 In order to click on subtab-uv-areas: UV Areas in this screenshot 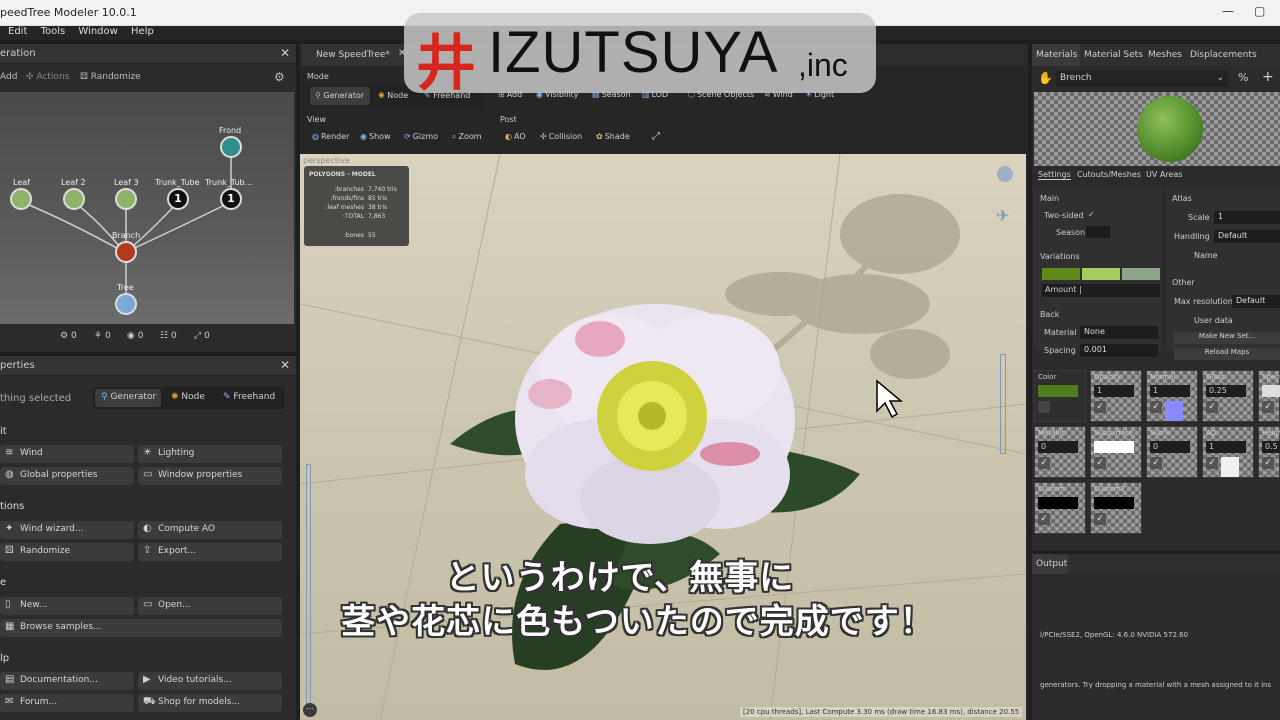, I will do `click(1164, 174)`.